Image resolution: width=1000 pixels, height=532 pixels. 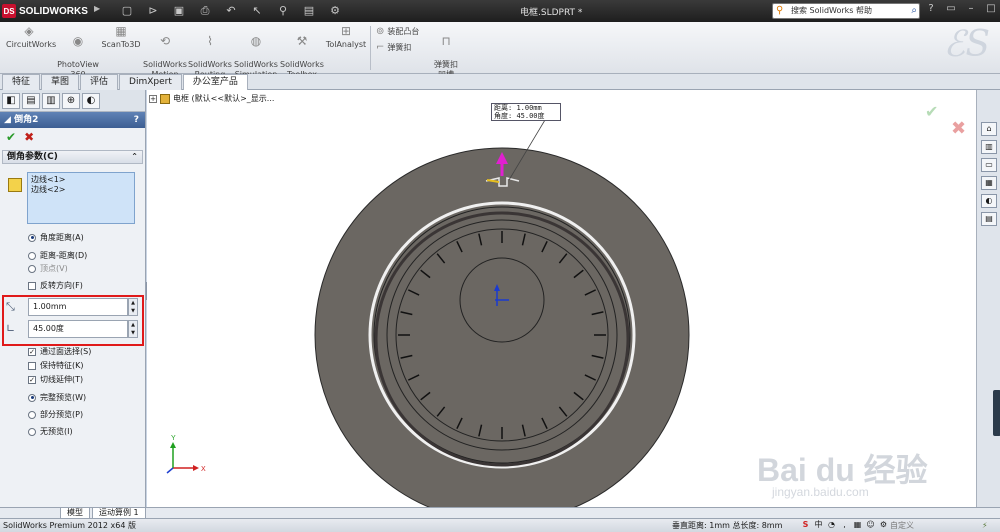 I want to click on routing-button: ⌇ SolidWorks Routing, so click(x=210, y=52).